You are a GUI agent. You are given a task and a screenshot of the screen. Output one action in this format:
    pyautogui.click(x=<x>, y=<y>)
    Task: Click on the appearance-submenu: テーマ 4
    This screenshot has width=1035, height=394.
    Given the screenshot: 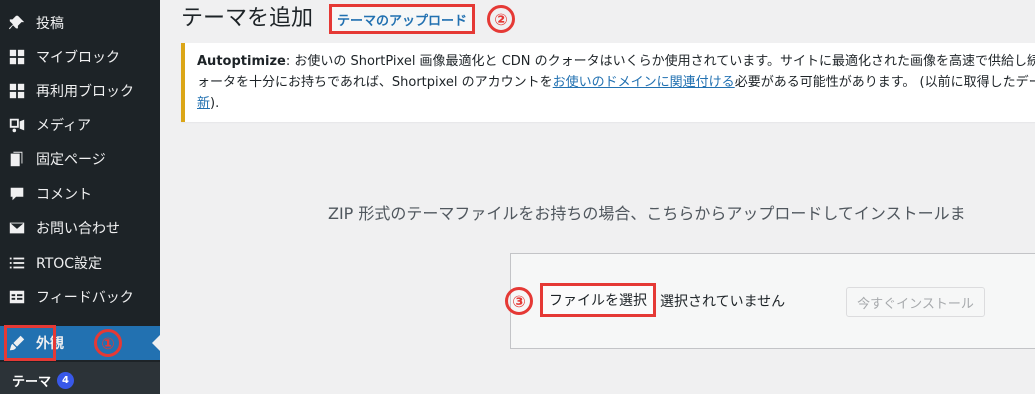 What is the action you would take?
    pyautogui.click(x=80, y=378)
    